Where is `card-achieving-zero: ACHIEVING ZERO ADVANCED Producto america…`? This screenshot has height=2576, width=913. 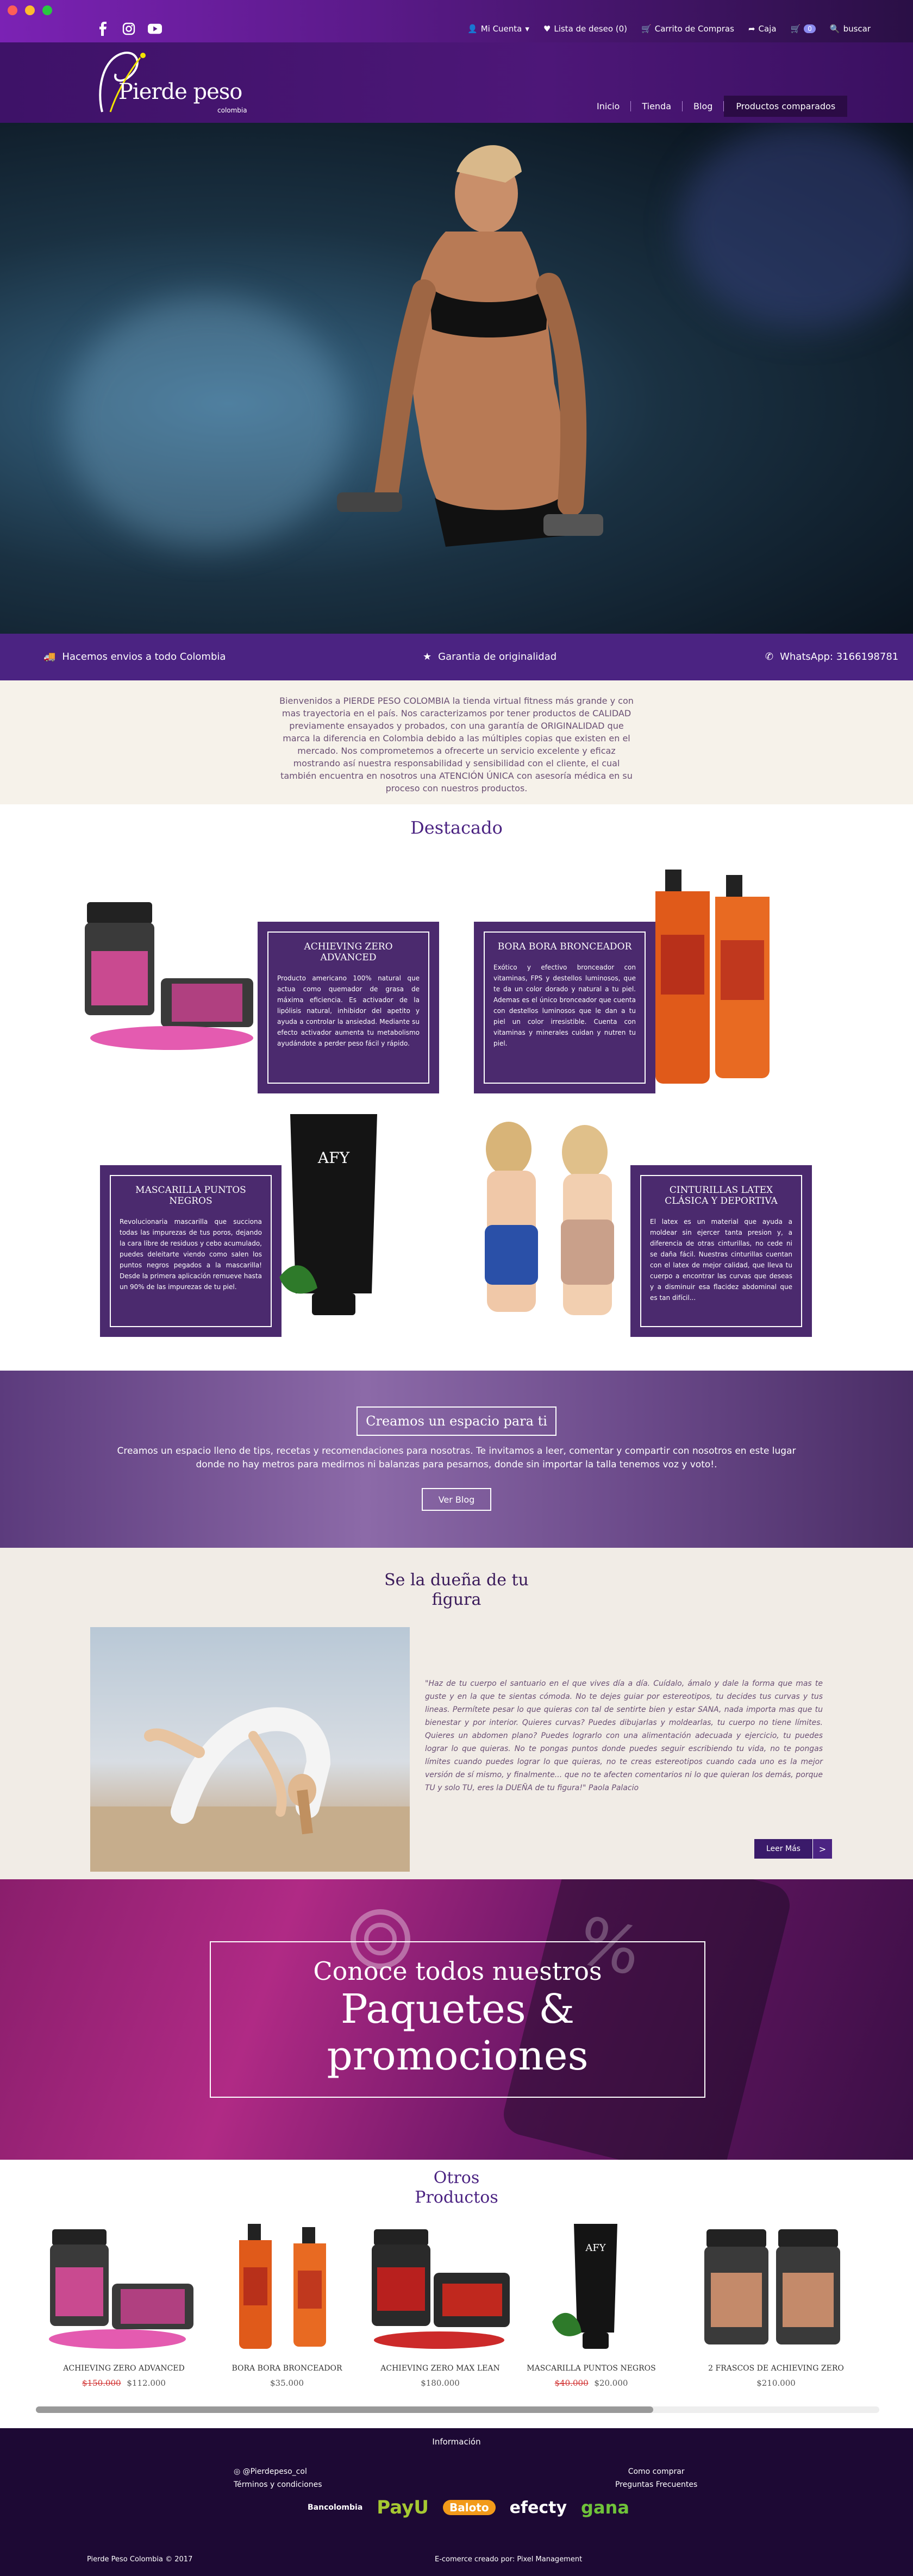
card-achieving-zero: ACHIEVING ZERO ADVANCED Producto america… is located at coordinates (348, 1007).